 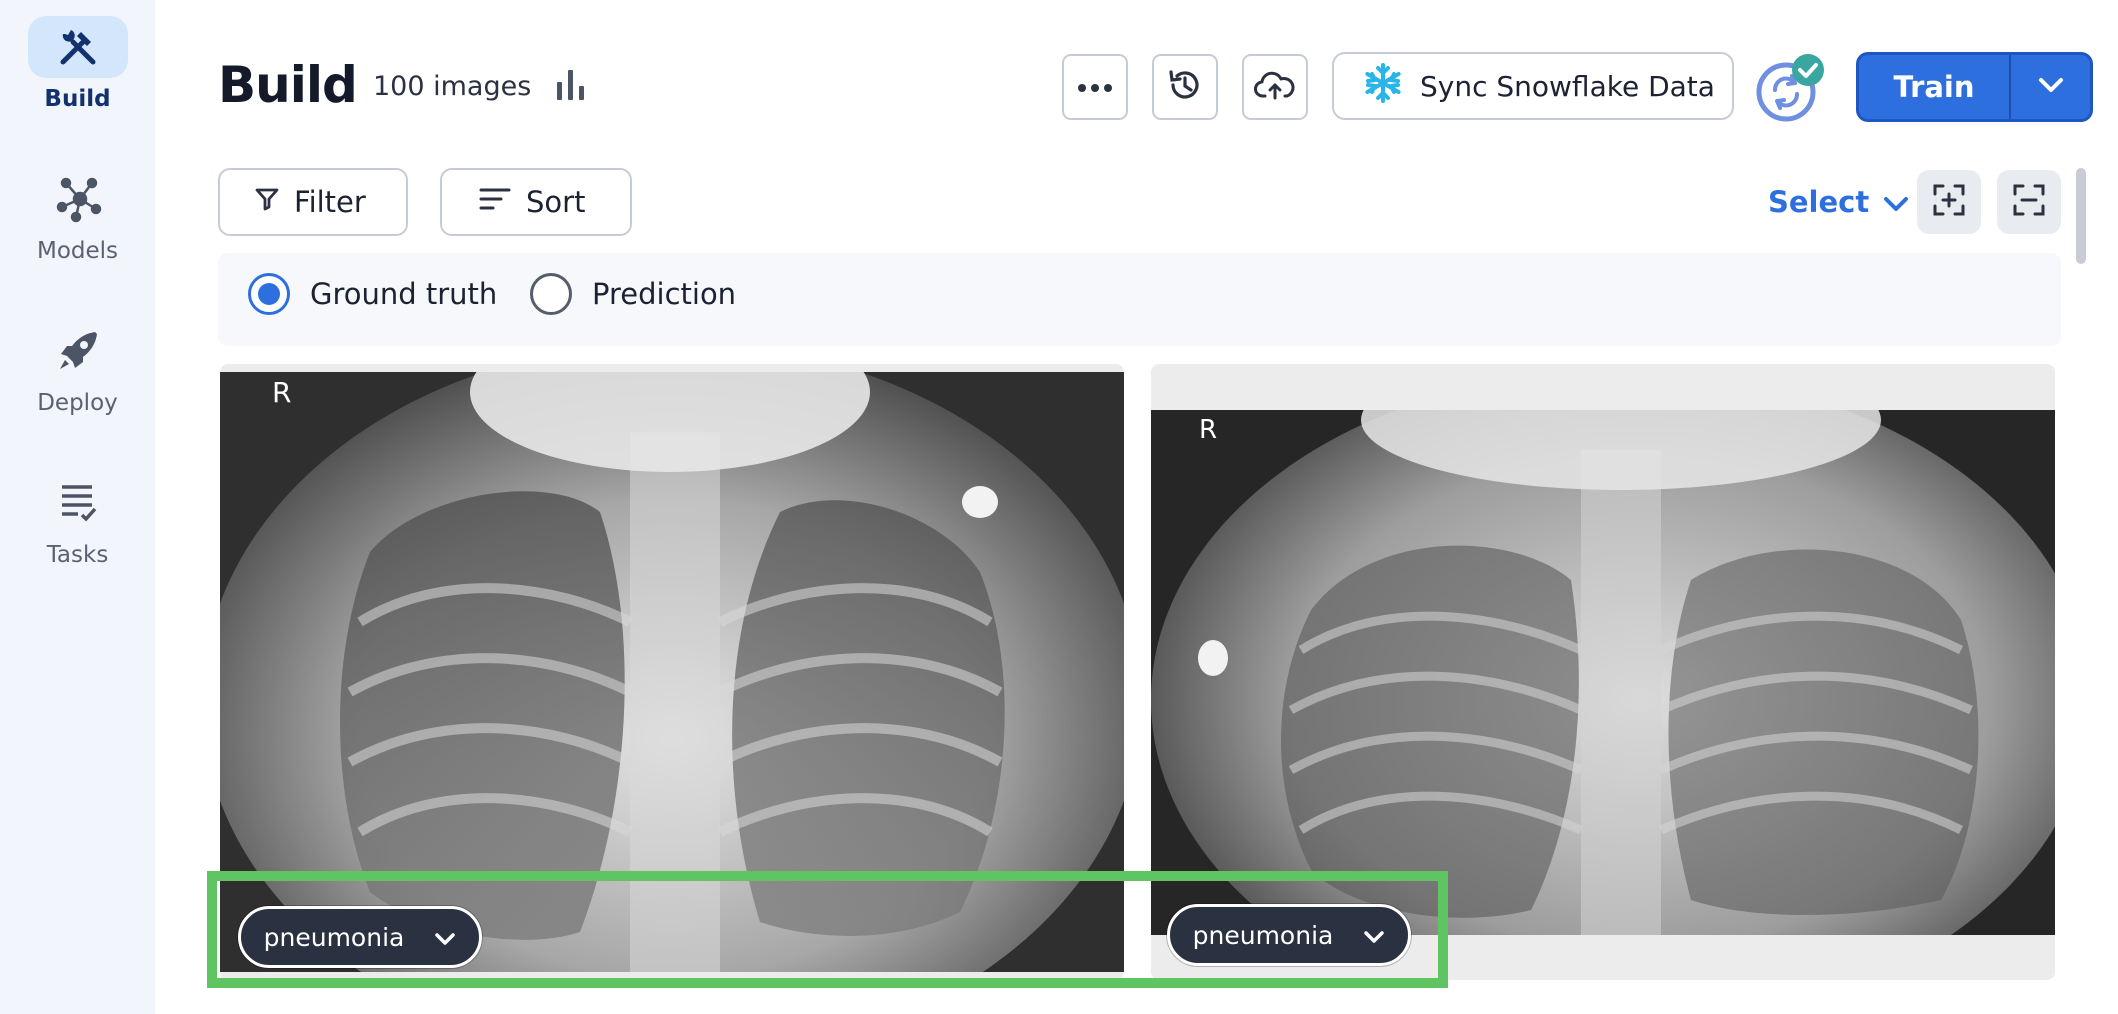 I want to click on bar-chart-icon, so click(x=571, y=84).